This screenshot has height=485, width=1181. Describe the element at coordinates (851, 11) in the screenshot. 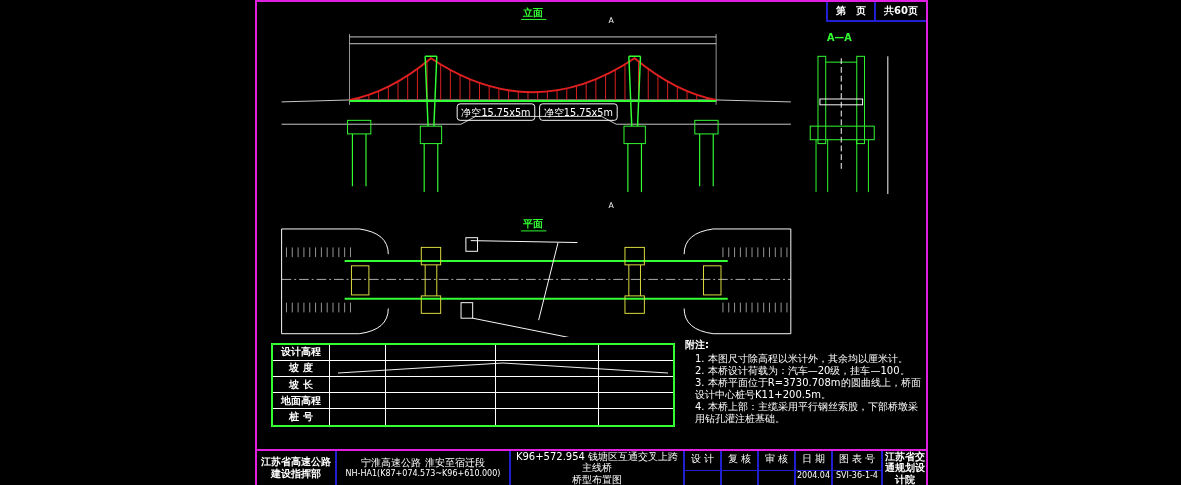

I see `sheet-page-label: 第 页` at that location.